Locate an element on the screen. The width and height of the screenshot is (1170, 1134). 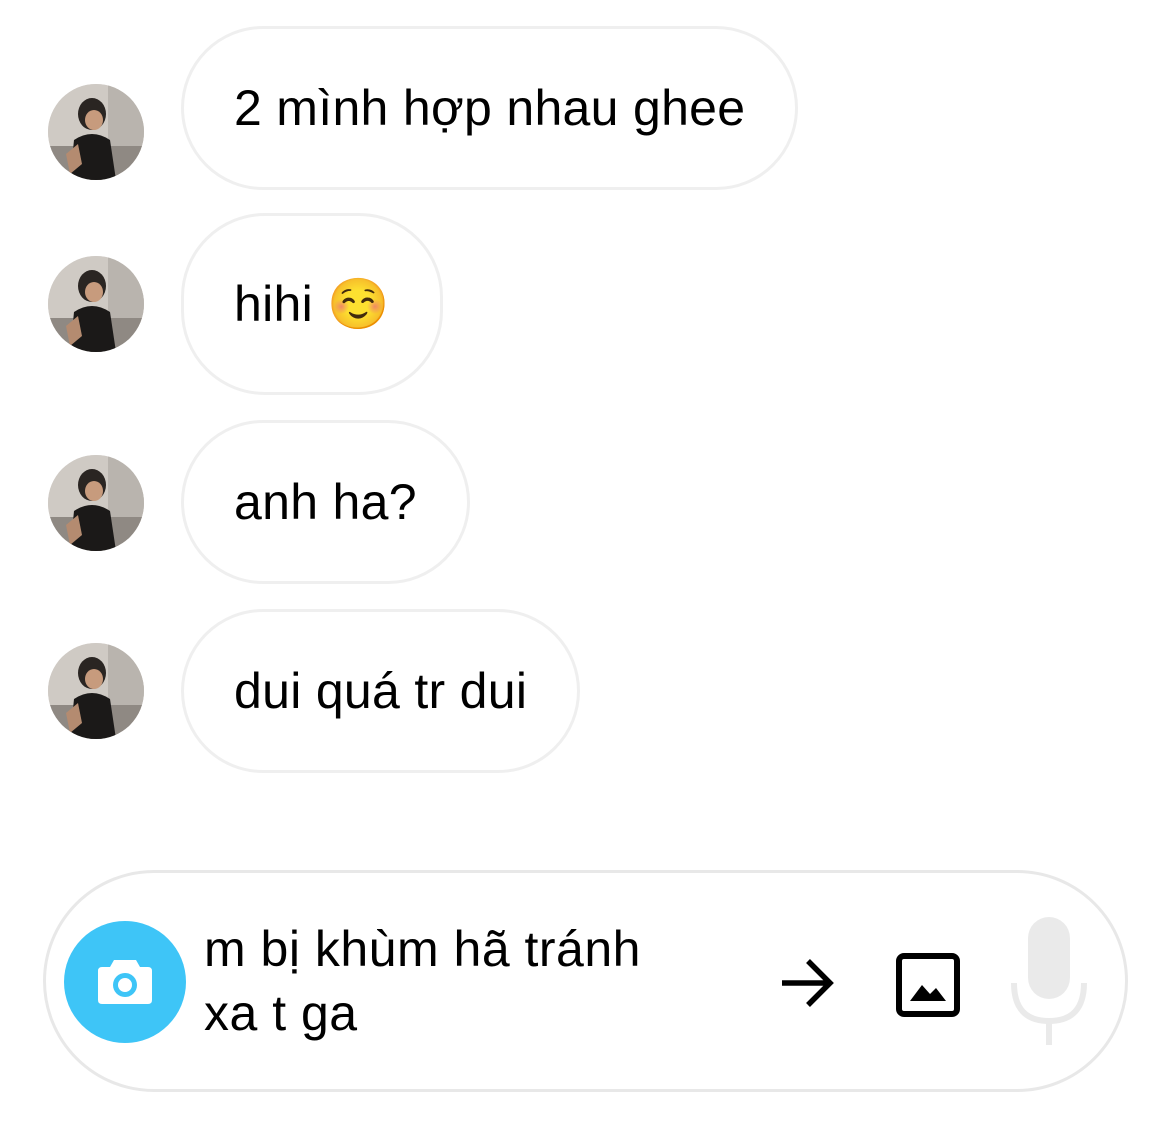
message-bubble: anh ha? is located at coordinates (325, 502).